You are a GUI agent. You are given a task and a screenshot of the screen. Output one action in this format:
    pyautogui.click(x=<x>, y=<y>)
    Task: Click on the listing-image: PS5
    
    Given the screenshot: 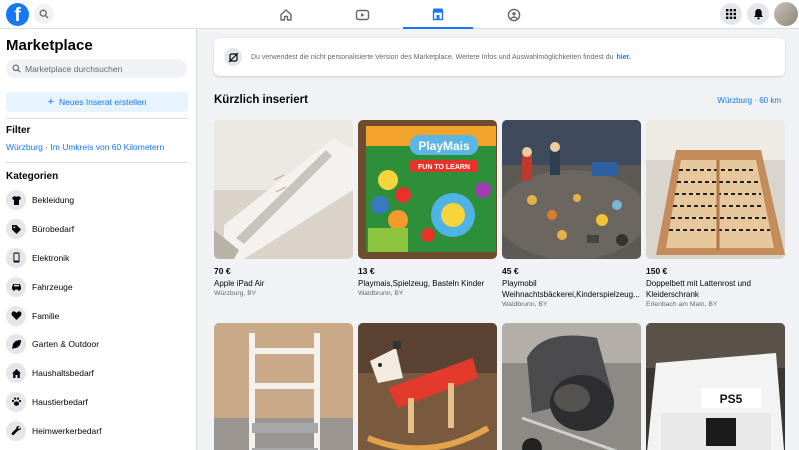 What is the action you would take?
    pyautogui.click(x=715, y=386)
    